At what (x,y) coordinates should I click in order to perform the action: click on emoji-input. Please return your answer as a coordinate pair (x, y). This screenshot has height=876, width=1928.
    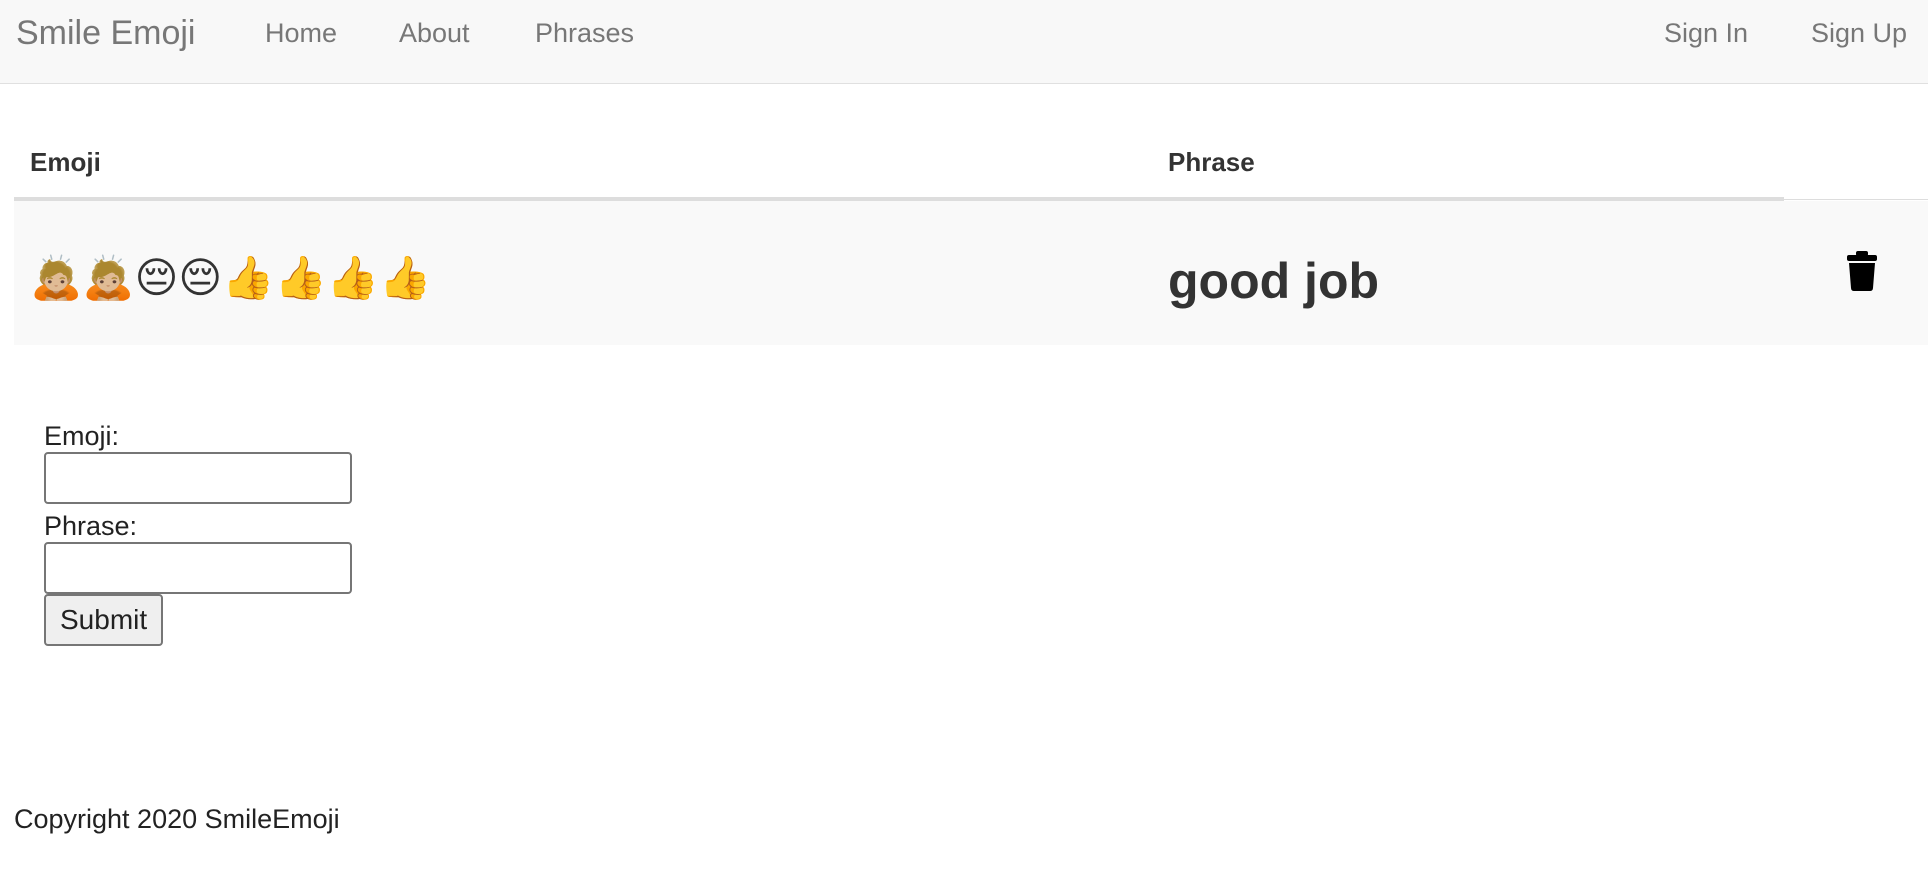
    Looking at the image, I should click on (198, 478).